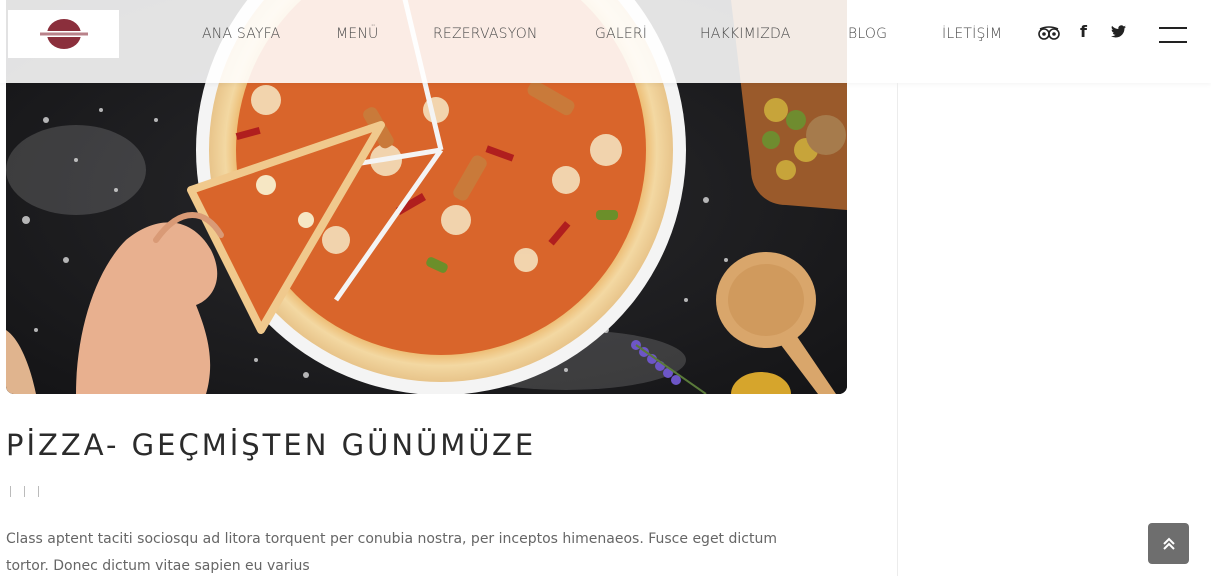 This screenshot has width=1211, height=576. What do you see at coordinates (241, 34) in the screenshot?
I see `nav-ana-sayfa: ANA SAYFA` at bounding box center [241, 34].